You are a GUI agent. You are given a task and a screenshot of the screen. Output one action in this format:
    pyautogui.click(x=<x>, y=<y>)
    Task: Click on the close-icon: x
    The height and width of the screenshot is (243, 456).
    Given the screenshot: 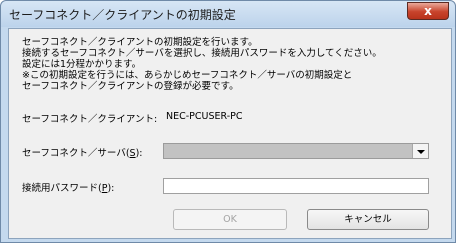 What is the action you would take?
    pyautogui.click(x=428, y=11)
    